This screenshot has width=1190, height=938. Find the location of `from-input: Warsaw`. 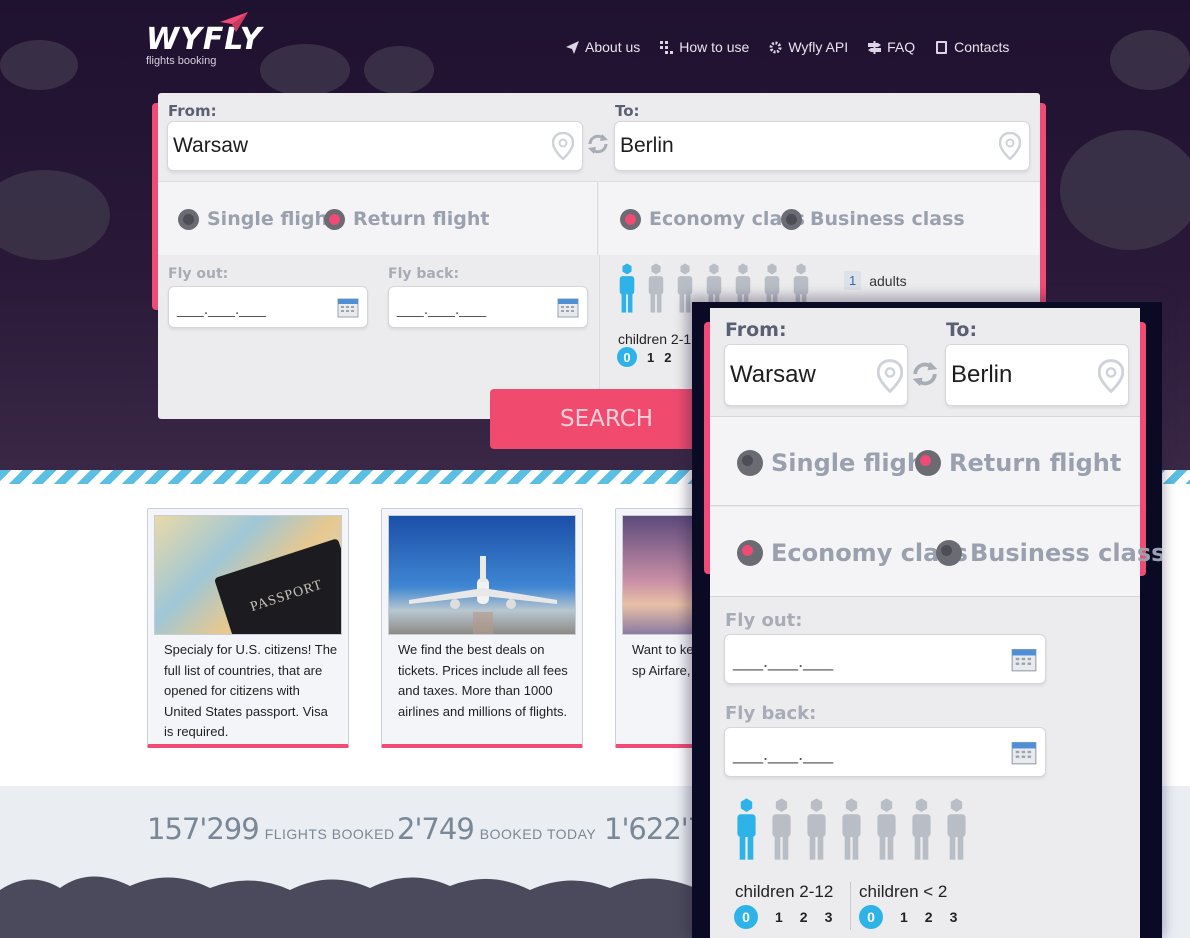

from-input: Warsaw is located at coordinates (375, 146).